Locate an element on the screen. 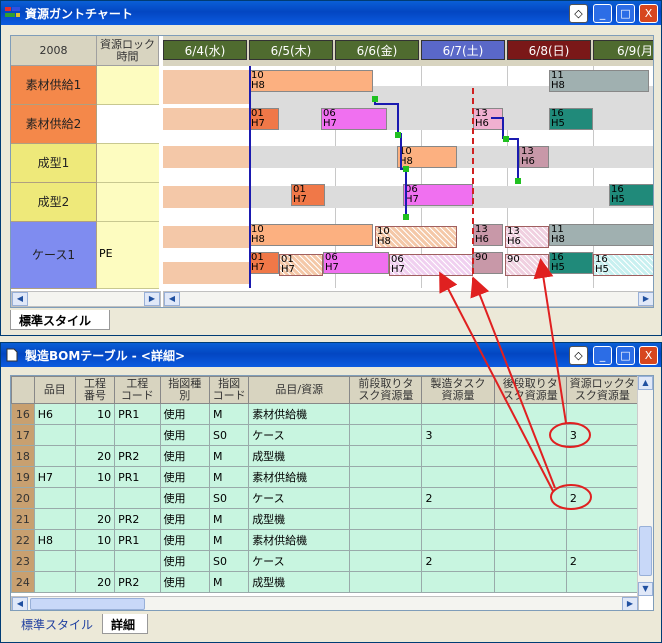 This screenshot has height=643, width=662. row-number: 23 is located at coordinates (23, 561).